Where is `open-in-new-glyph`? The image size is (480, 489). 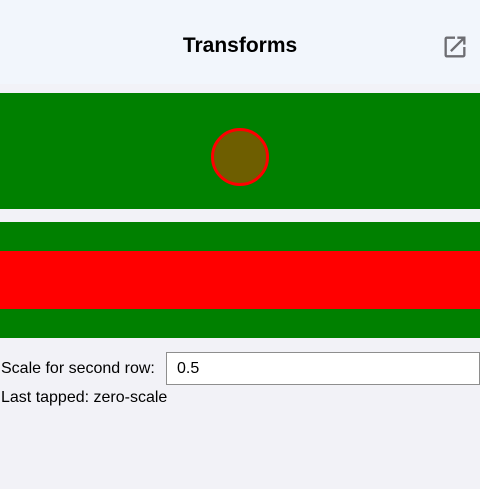 open-in-new-glyph is located at coordinates (455, 47).